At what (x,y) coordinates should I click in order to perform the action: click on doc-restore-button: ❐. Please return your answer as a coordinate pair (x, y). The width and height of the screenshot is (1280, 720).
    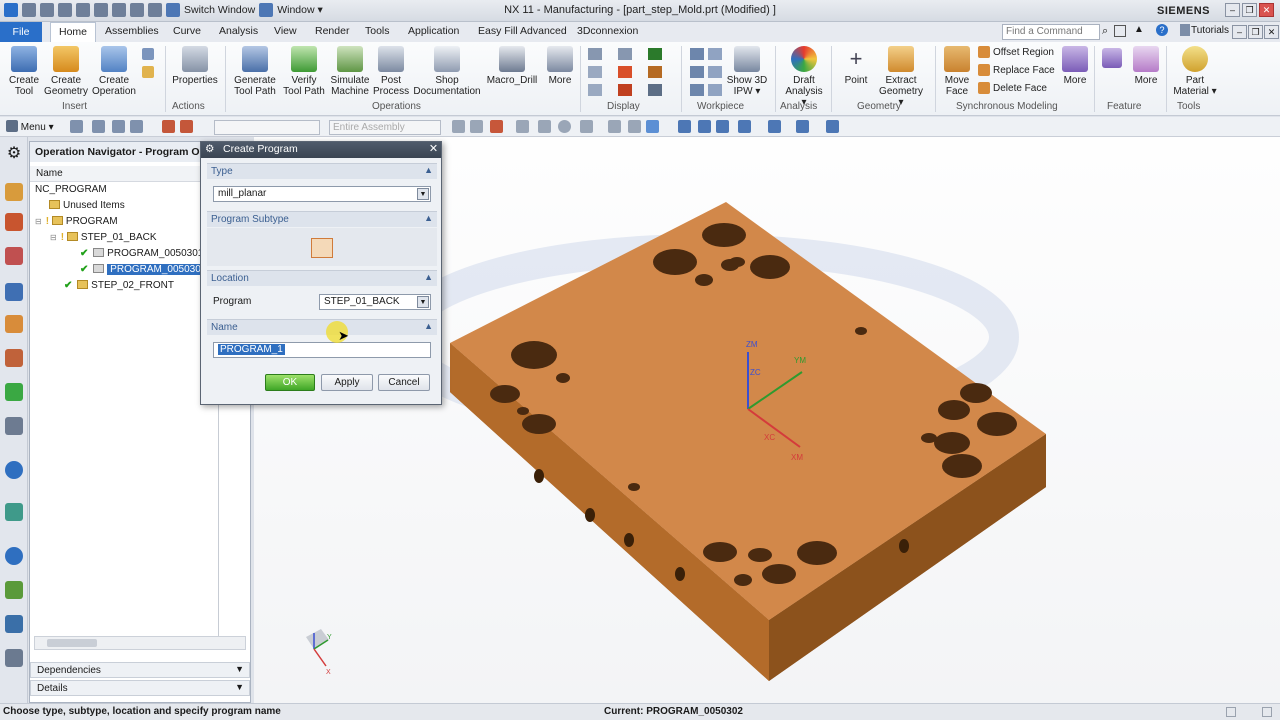
    Looking at the image, I should click on (1255, 32).